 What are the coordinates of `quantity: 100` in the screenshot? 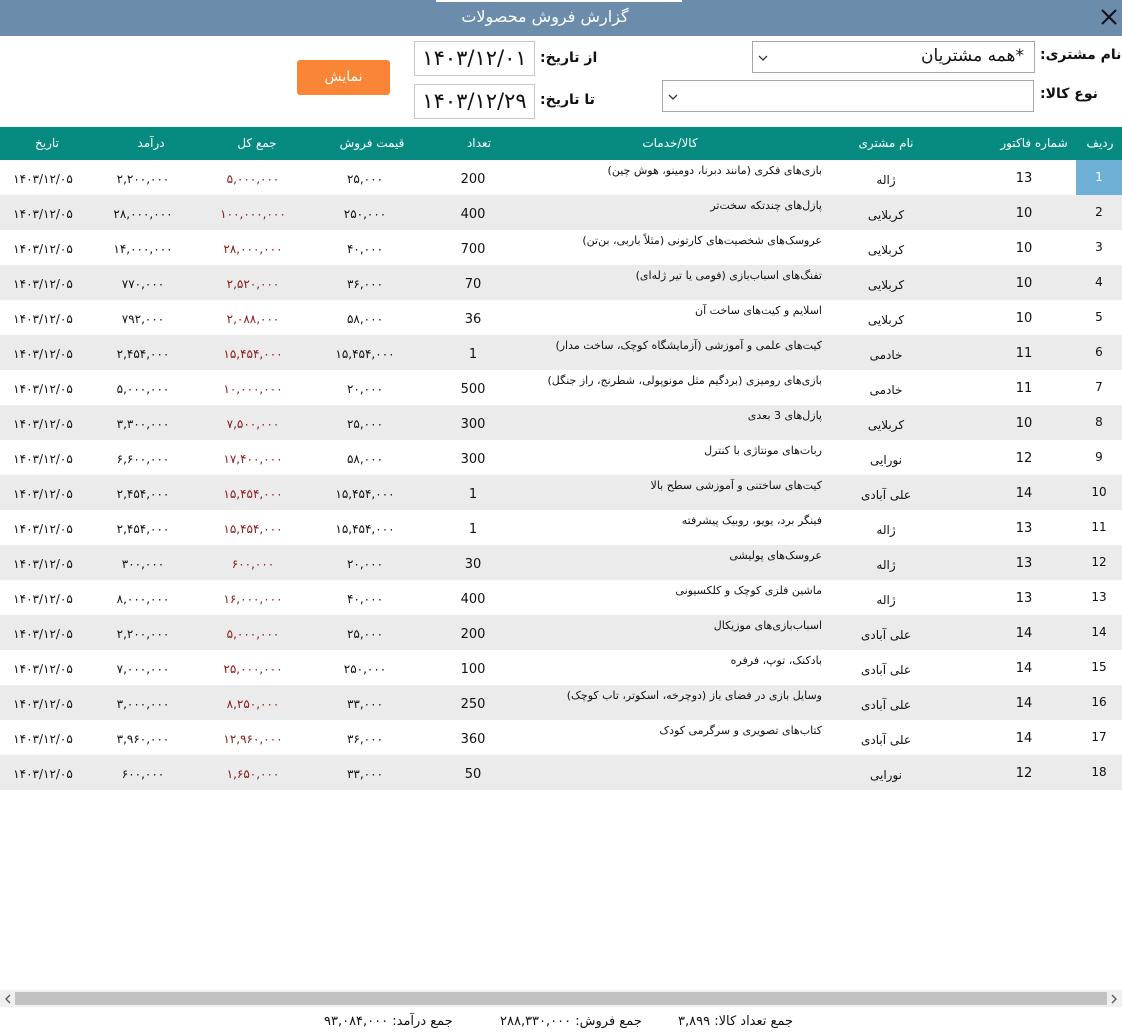 It's located at (473, 669).